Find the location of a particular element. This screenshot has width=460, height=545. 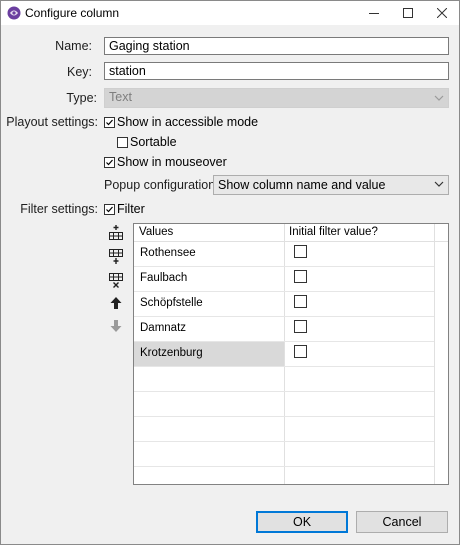

add-row-above-icon is located at coordinates (116, 232).